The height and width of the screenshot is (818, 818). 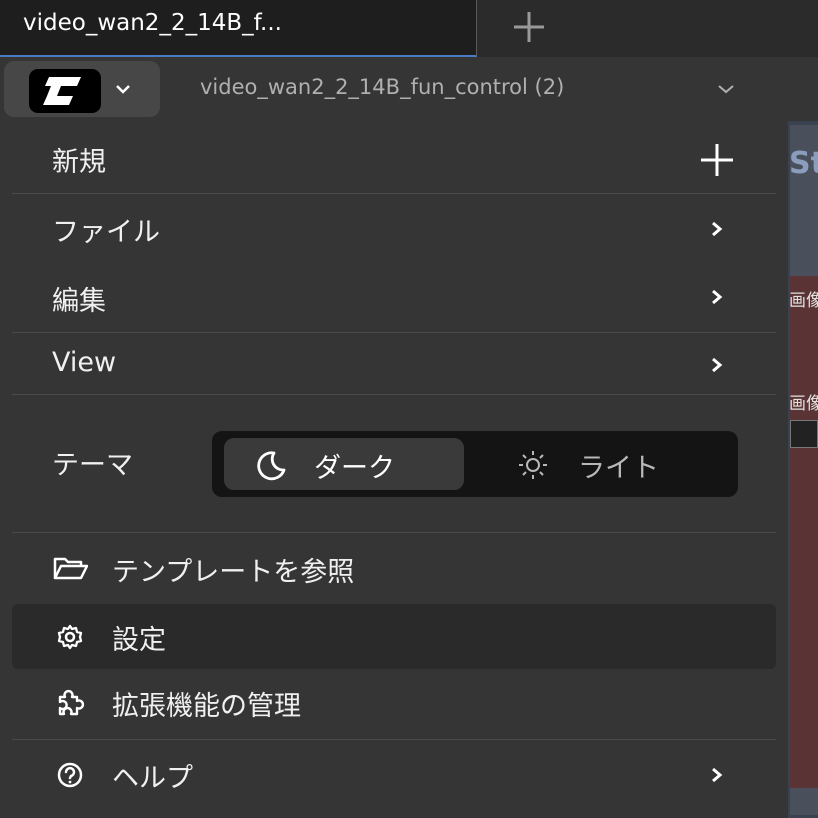 I want to click on gear-icon, so click(x=70, y=637).